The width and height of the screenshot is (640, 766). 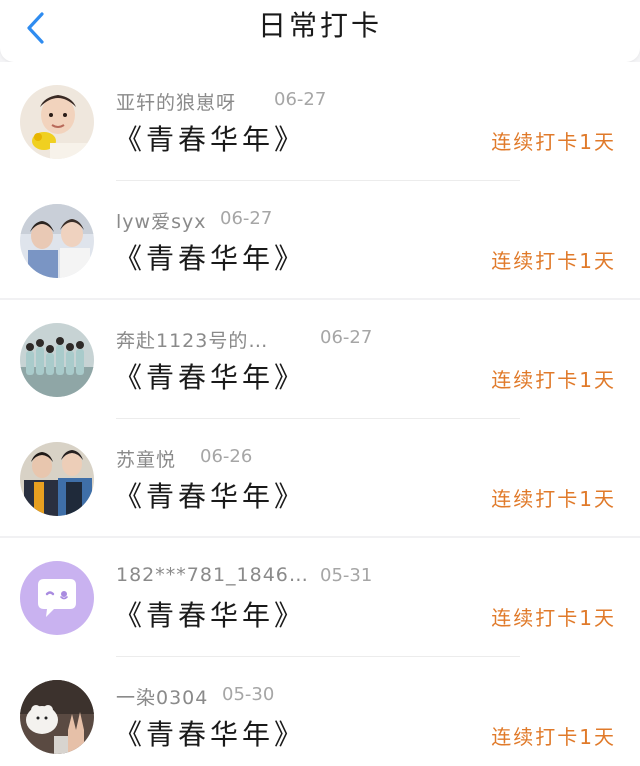 I want to click on top-bar: 日常打卡, so click(x=320, y=31).